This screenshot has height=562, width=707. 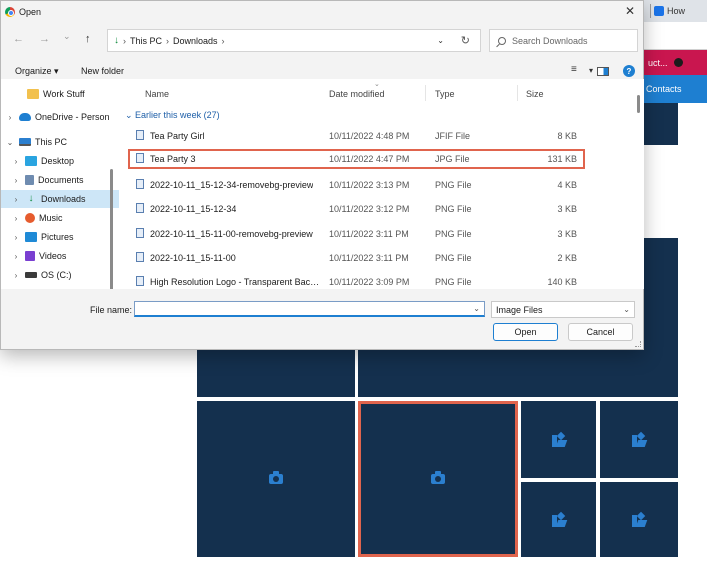 What do you see at coordinates (369, 159) in the screenshot?
I see `file-date: 10/11/2022 4:47 PM` at bounding box center [369, 159].